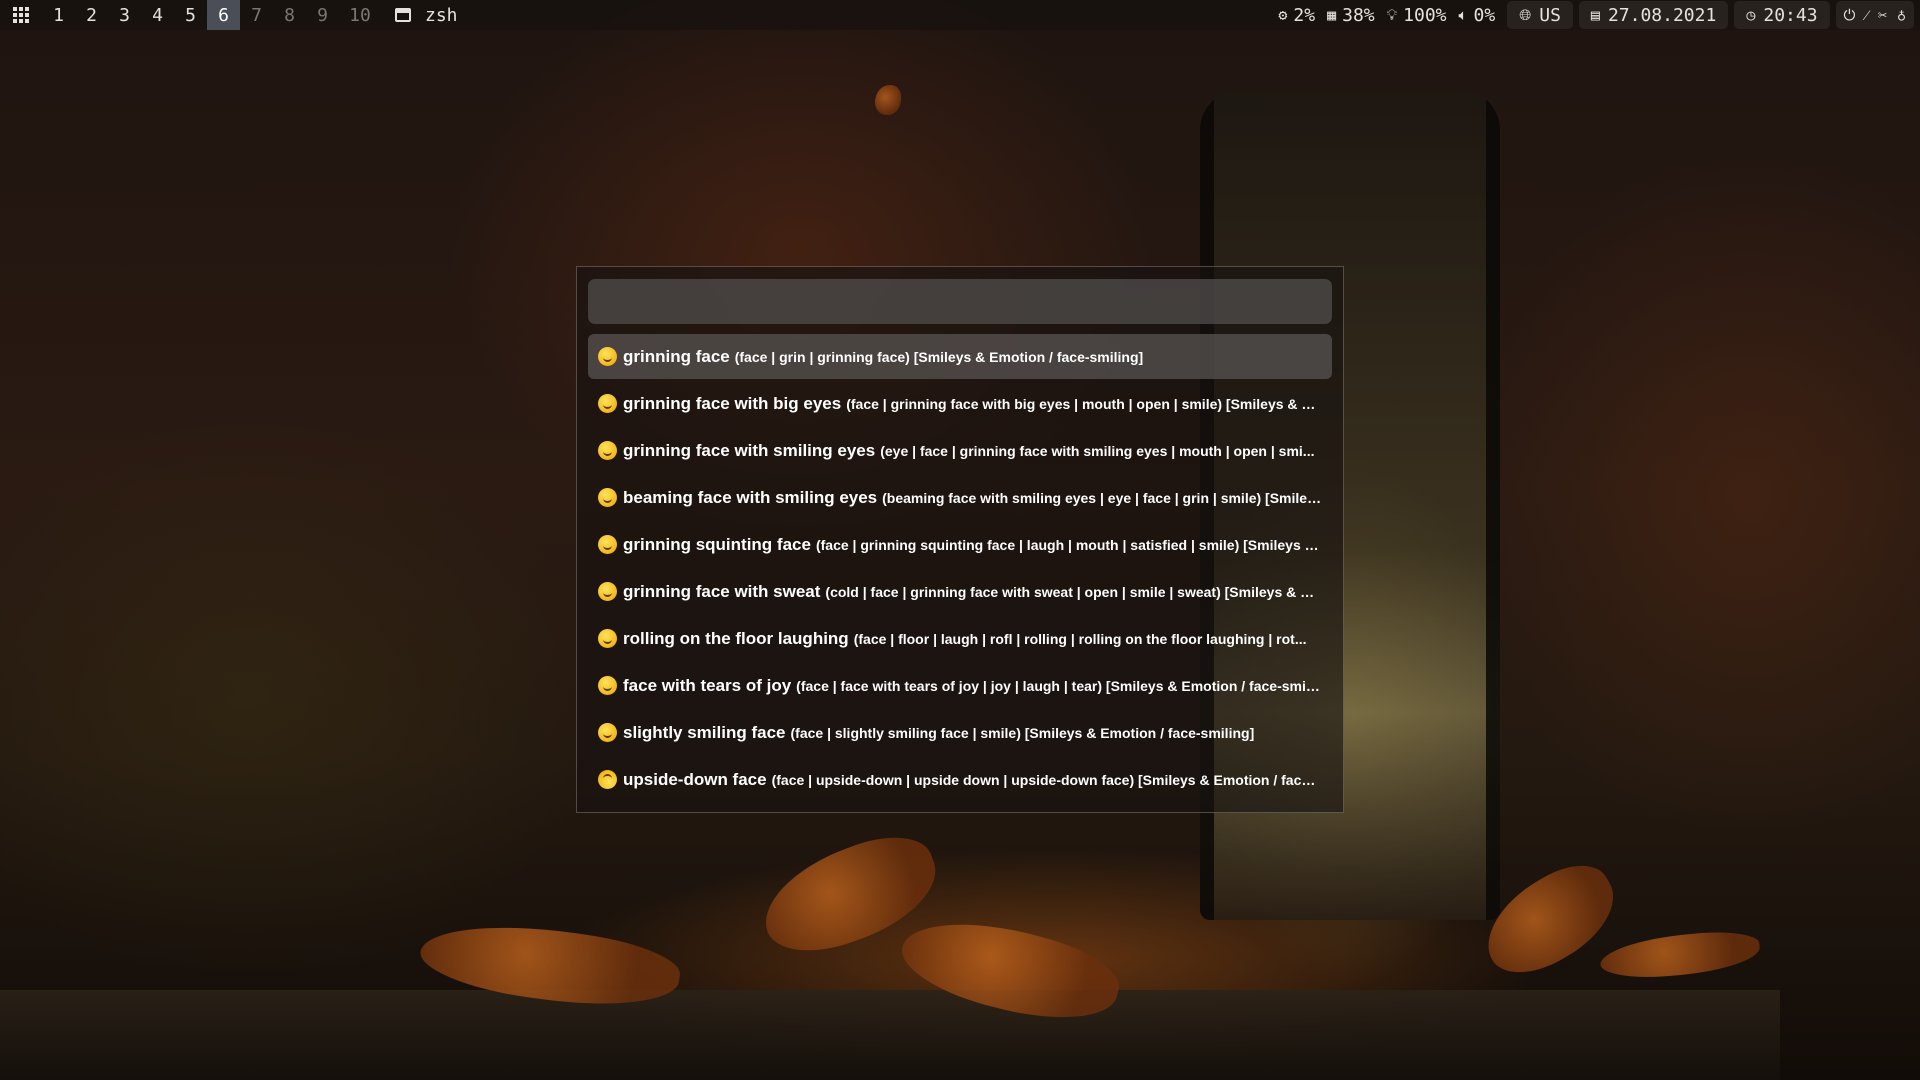 This screenshot has width=1920, height=1080. I want to click on grinning-squinting-face-emoji-icon, so click(607, 544).